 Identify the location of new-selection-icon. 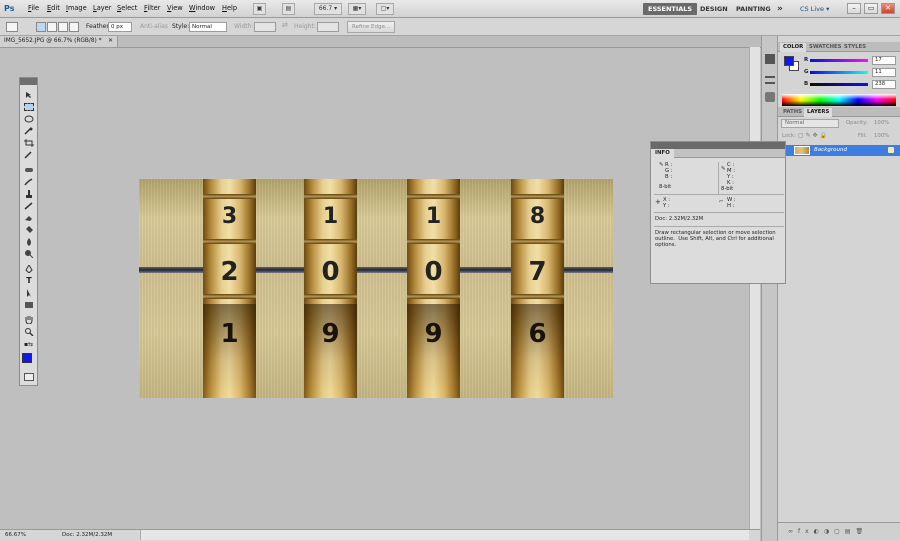
(41, 27).